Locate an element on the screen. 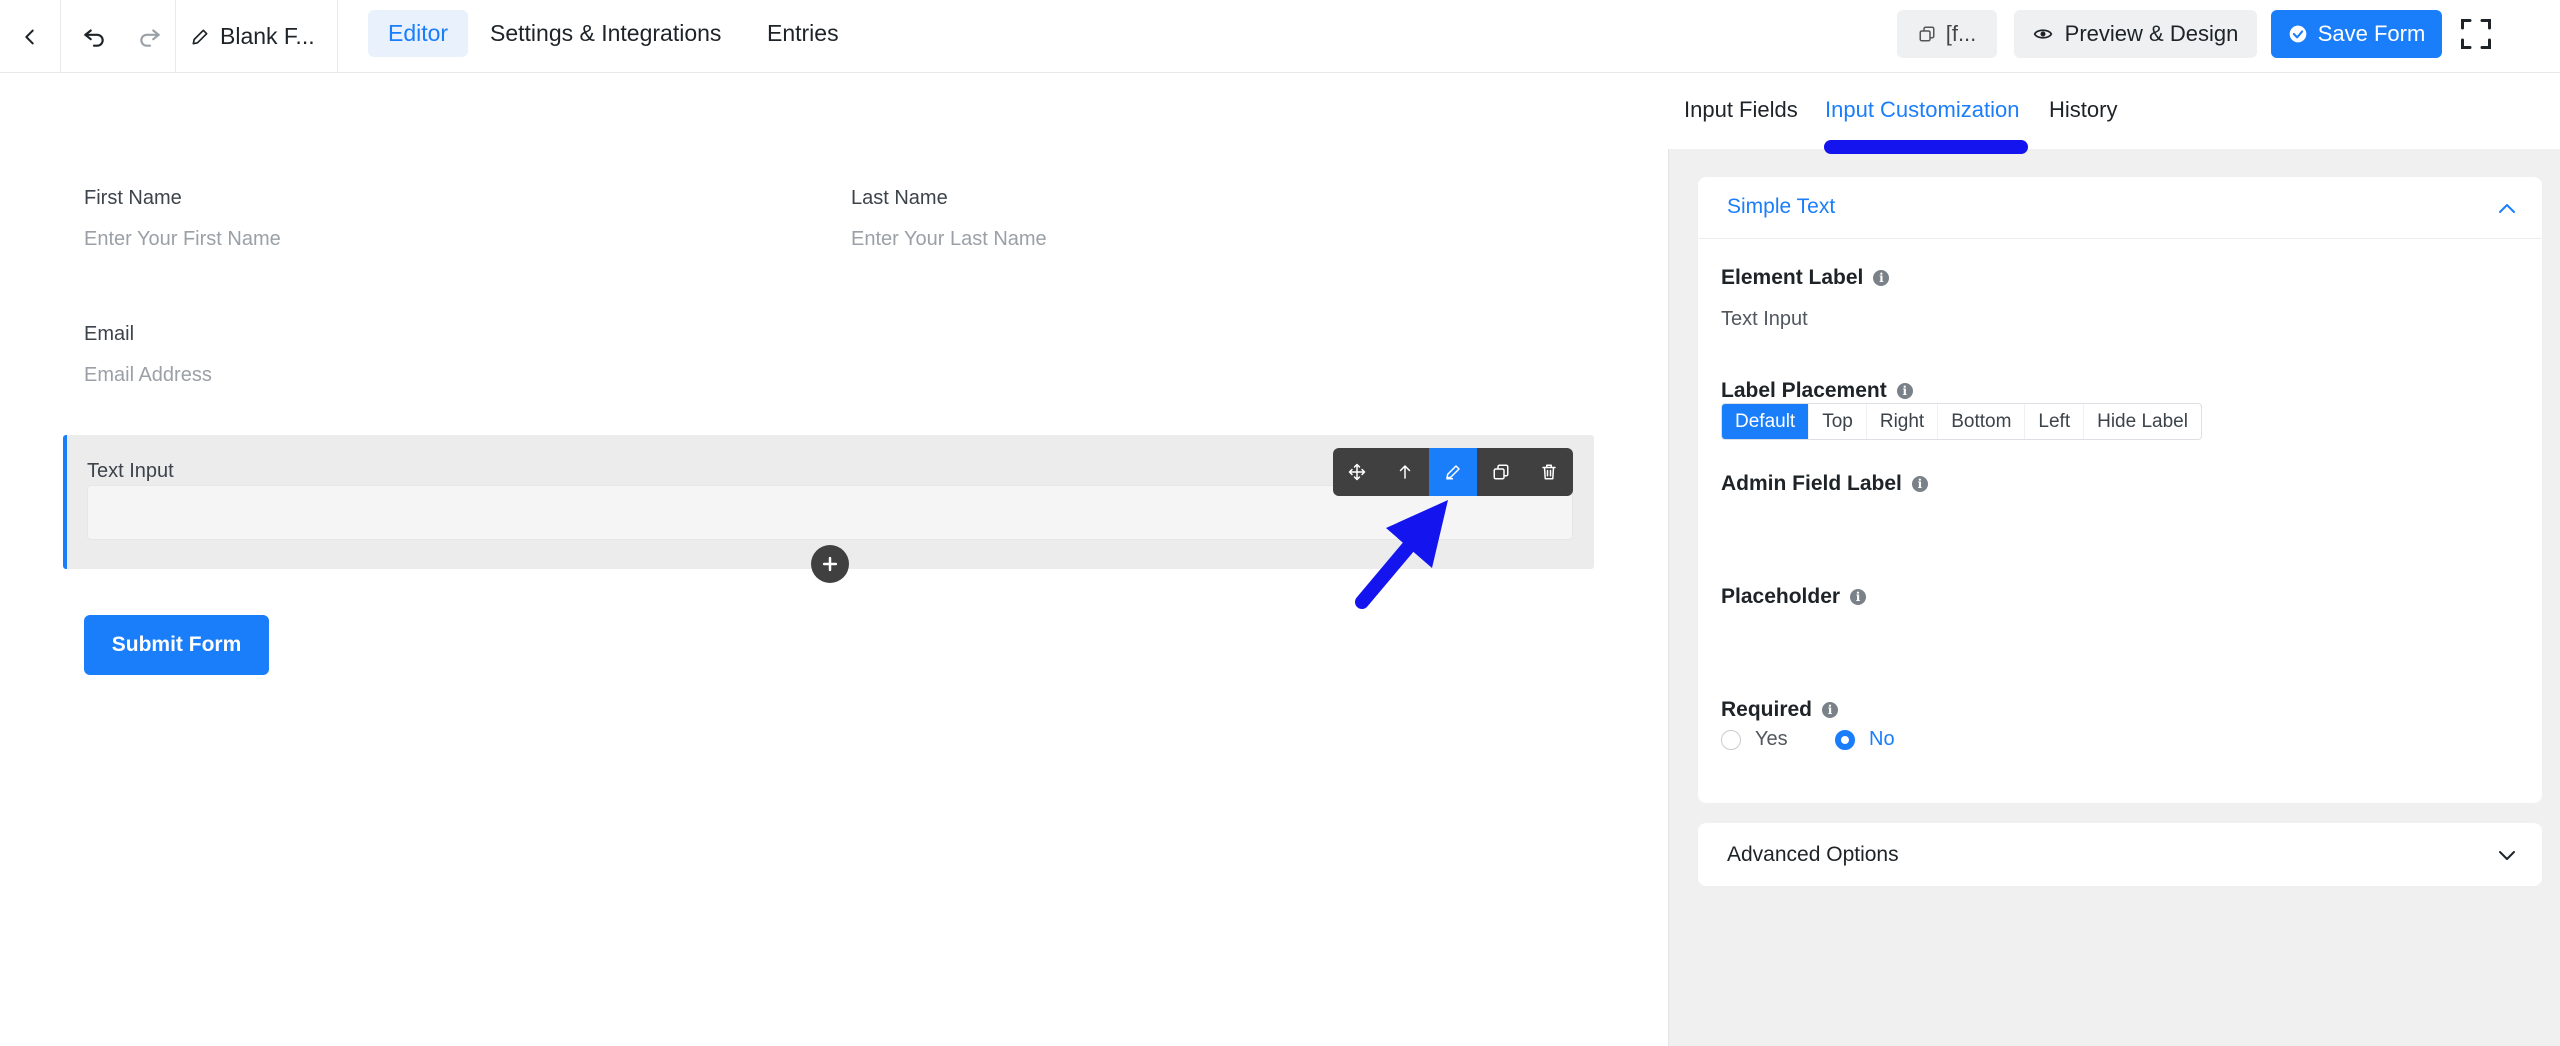  label-placement-group: Default Top Right Bottom Left Hide Label is located at coordinates (1961, 421).